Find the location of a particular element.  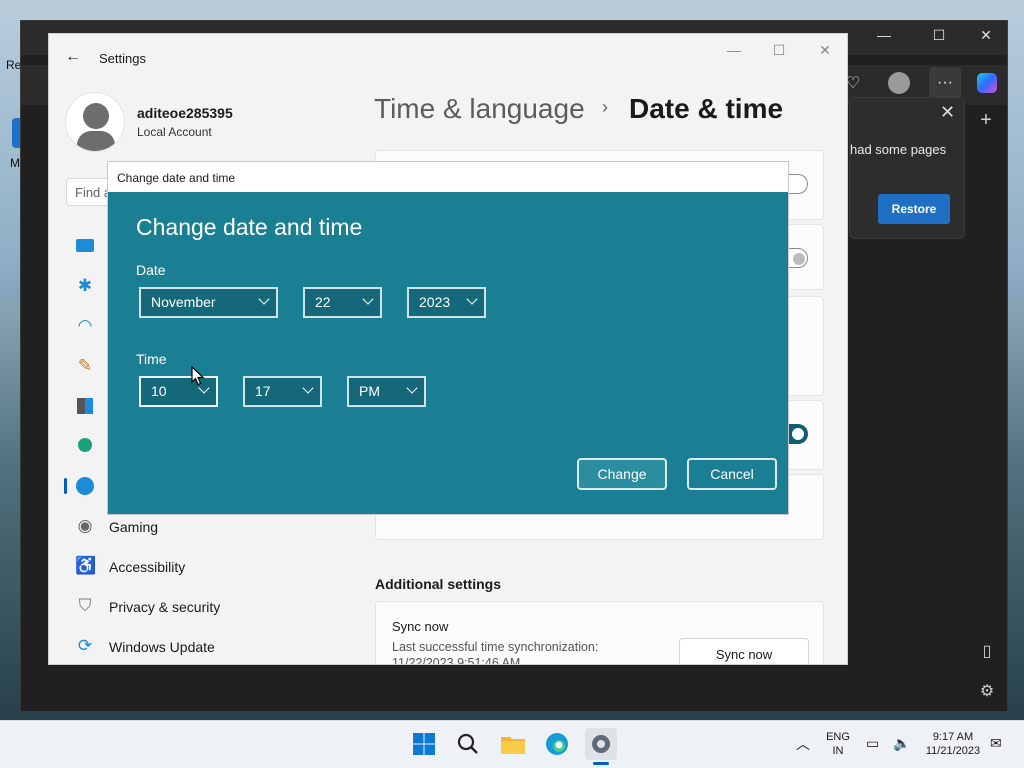

dialog-window-title: Change date and time is located at coordinates (176, 178).